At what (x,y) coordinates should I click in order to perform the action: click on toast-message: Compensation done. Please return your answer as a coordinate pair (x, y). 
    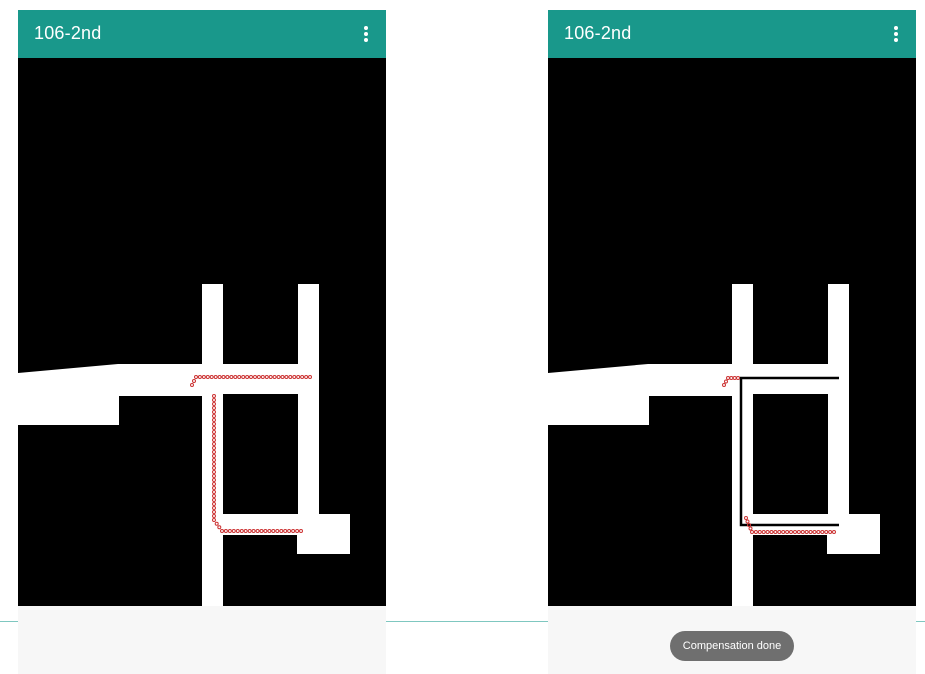
    Looking at the image, I should click on (732, 646).